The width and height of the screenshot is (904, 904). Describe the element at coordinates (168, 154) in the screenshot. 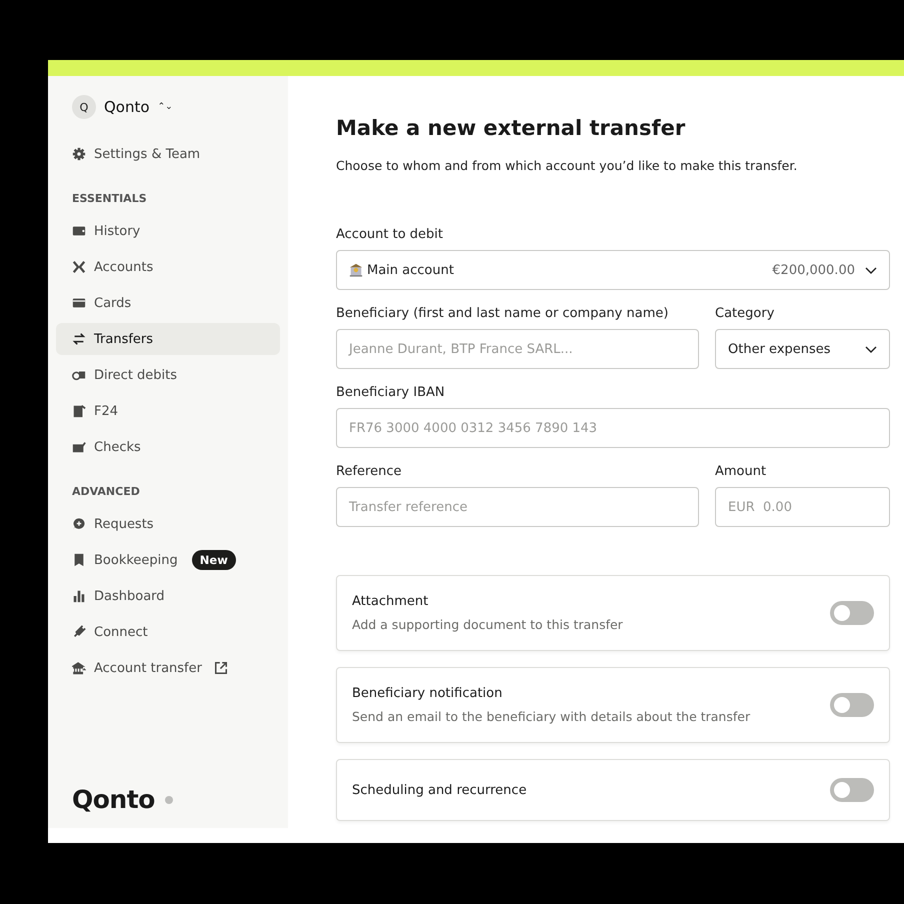

I see `settings-link: Settings & Team` at that location.